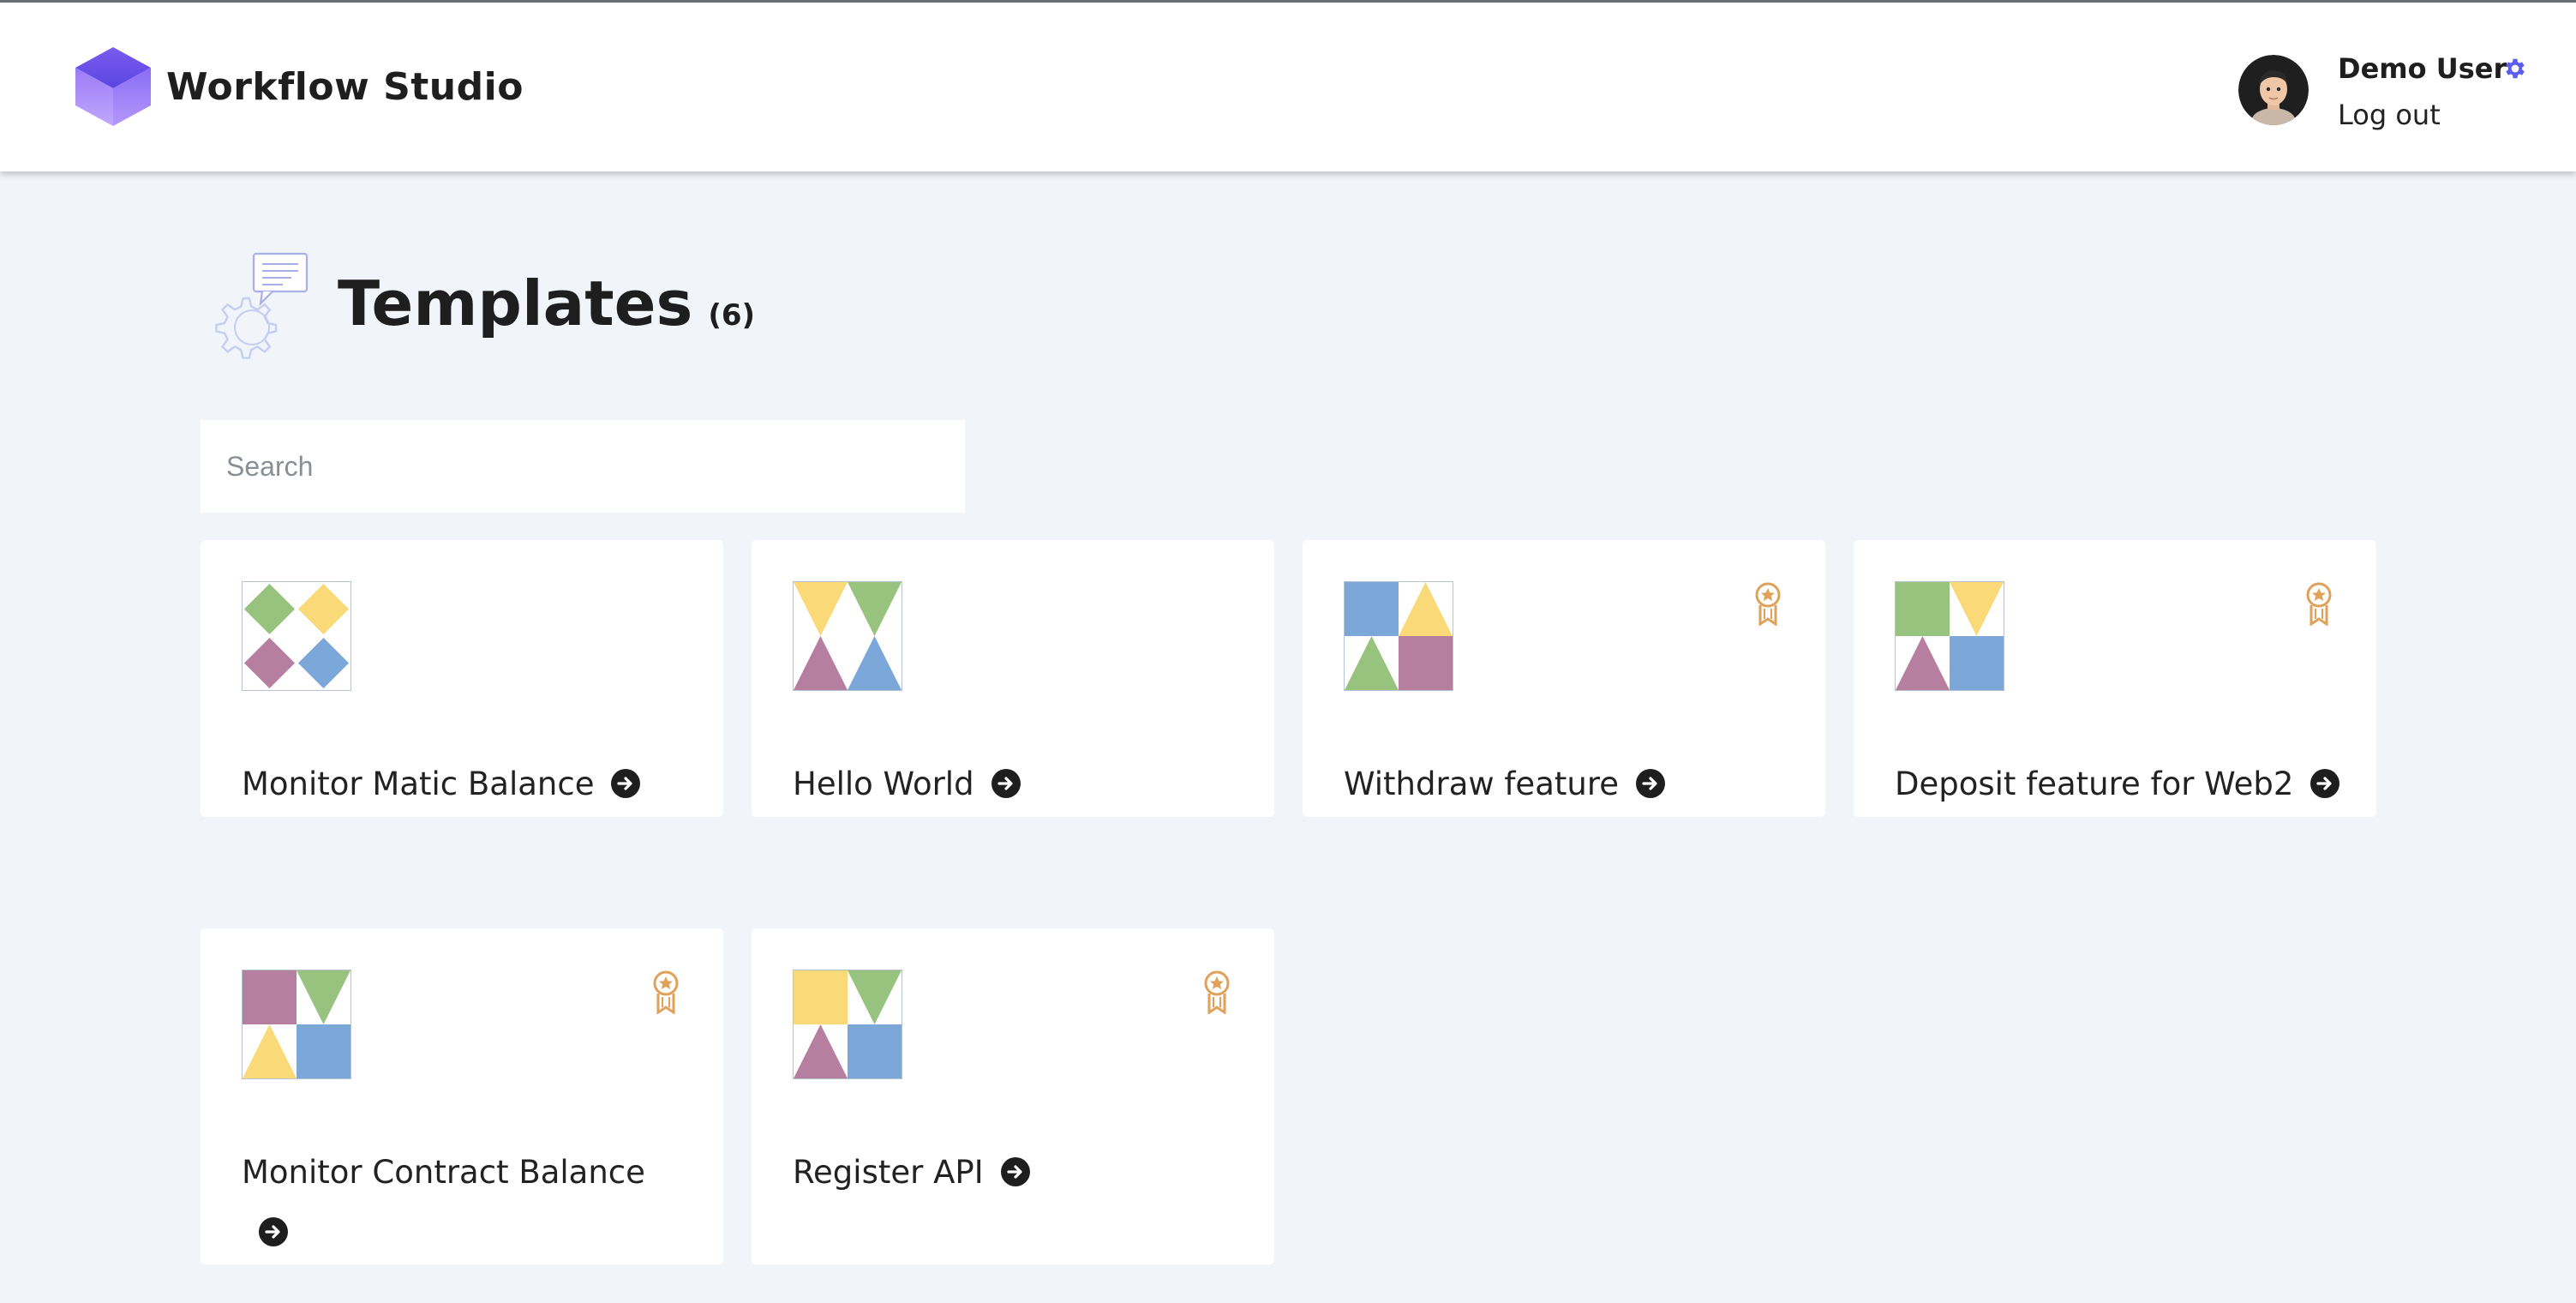  What do you see at coordinates (1564, 678) in the screenshot?
I see `template-card-withdraw-feature: Withdraw feature` at bounding box center [1564, 678].